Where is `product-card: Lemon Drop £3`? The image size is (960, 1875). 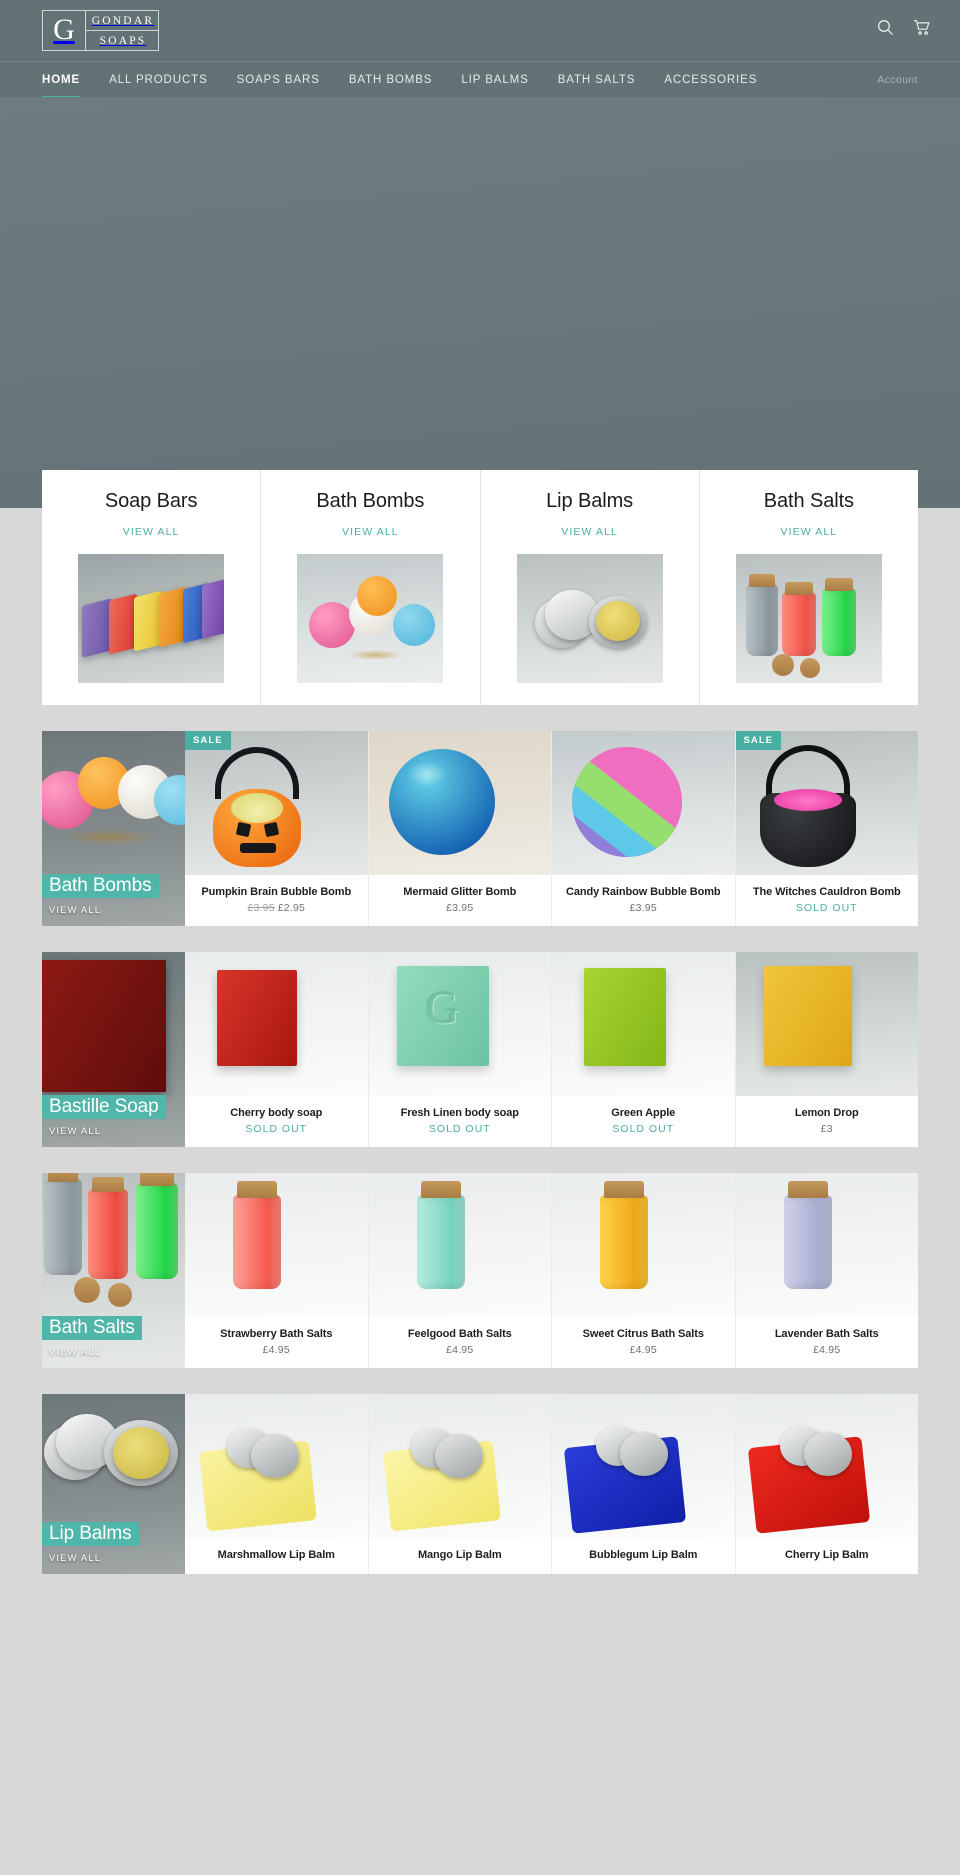 product-card: Lemon Drop £3 is located at coordinates (826, 1049).